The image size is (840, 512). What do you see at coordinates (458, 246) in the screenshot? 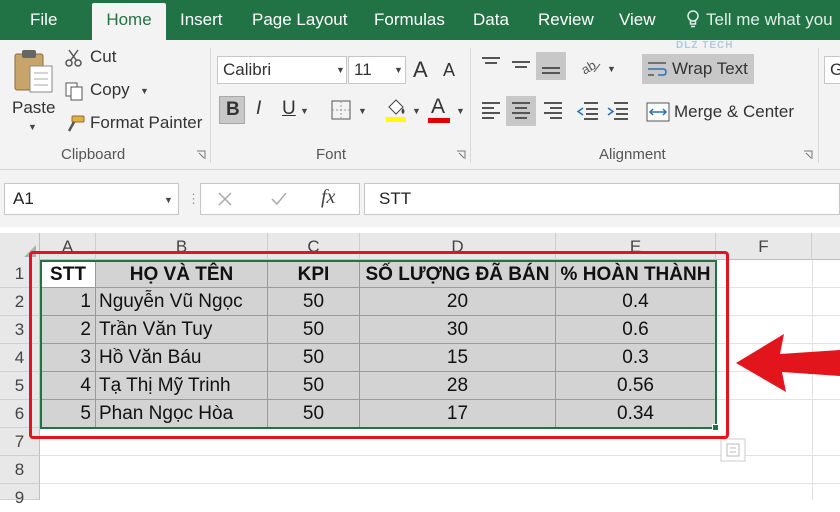
I see `column-header-d: D` at bounding box center [458, 246].